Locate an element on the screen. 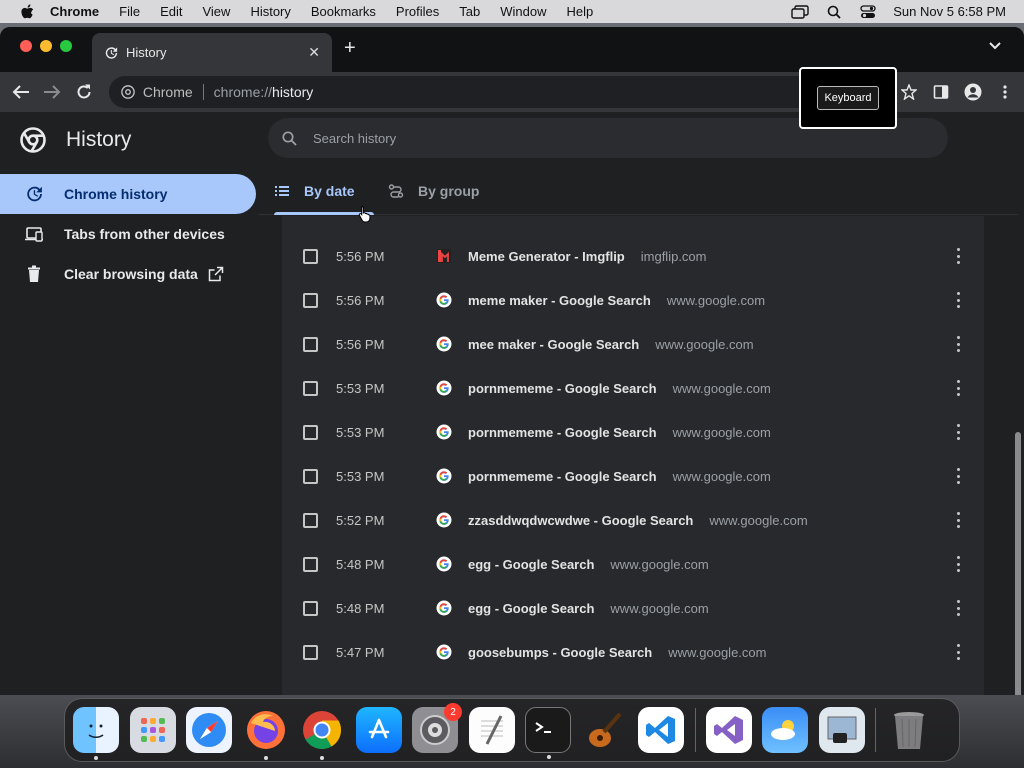 Image resolution: width=1024 pixels, height=768 pixels. window-close-button is located at coordinates (26, 46).